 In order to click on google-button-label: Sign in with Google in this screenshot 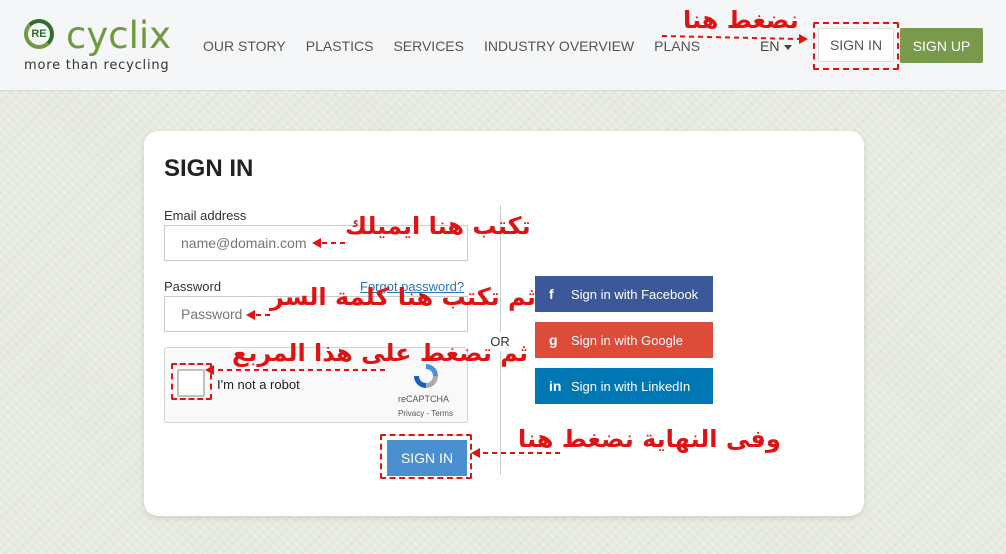, I will do `click(627, 340)`.